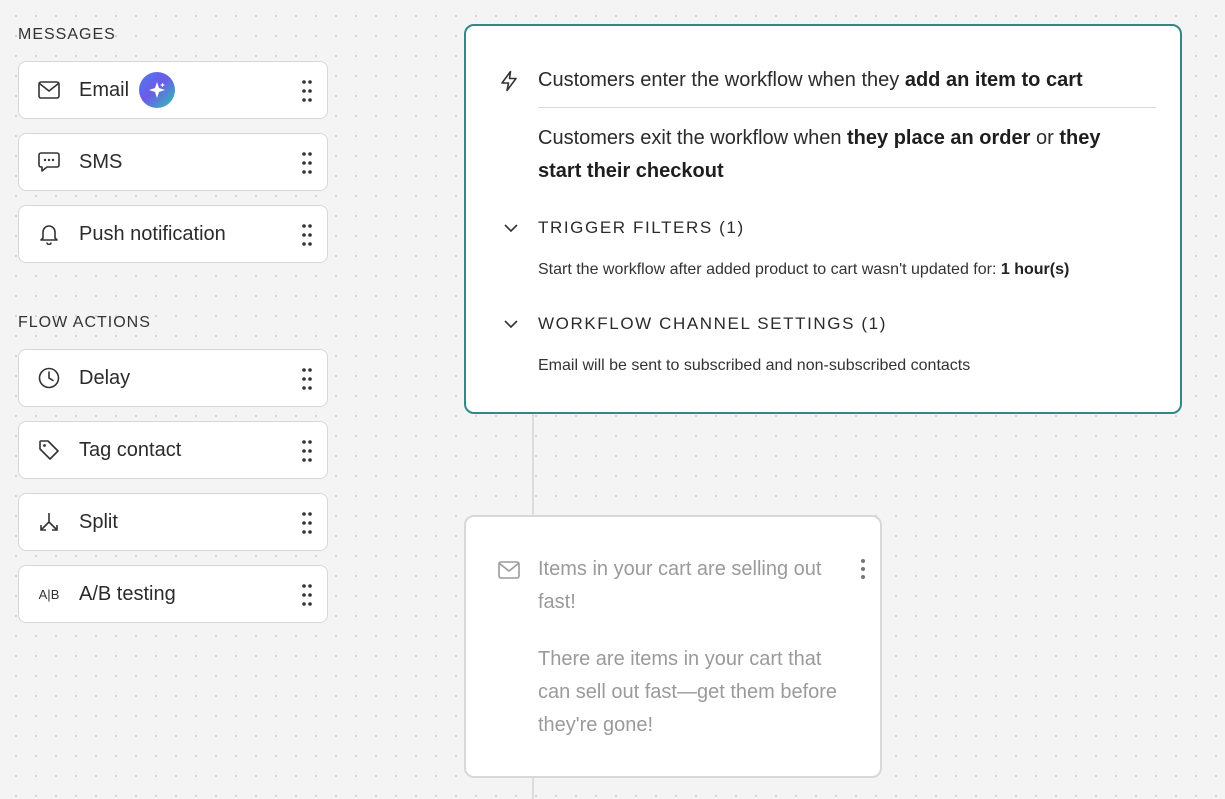  What do you see at coordinates (863, 569) in the screenshot?
I see `more-options-icon` at bounding box center [863, 569].